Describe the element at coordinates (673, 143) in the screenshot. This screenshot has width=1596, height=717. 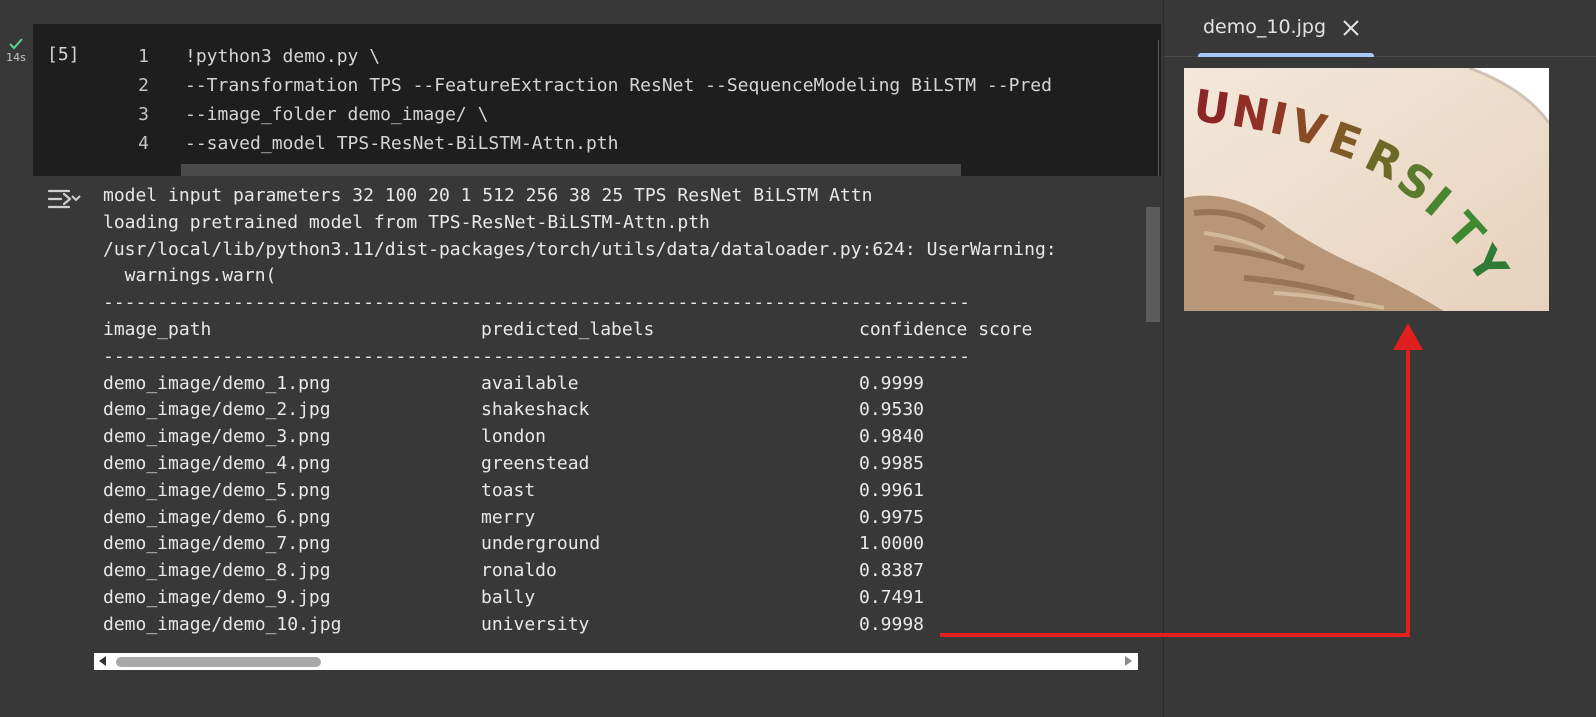
I see `line-code: --saved_model TPS-ResNet-BiLSTM-Attn.pth` at that location.